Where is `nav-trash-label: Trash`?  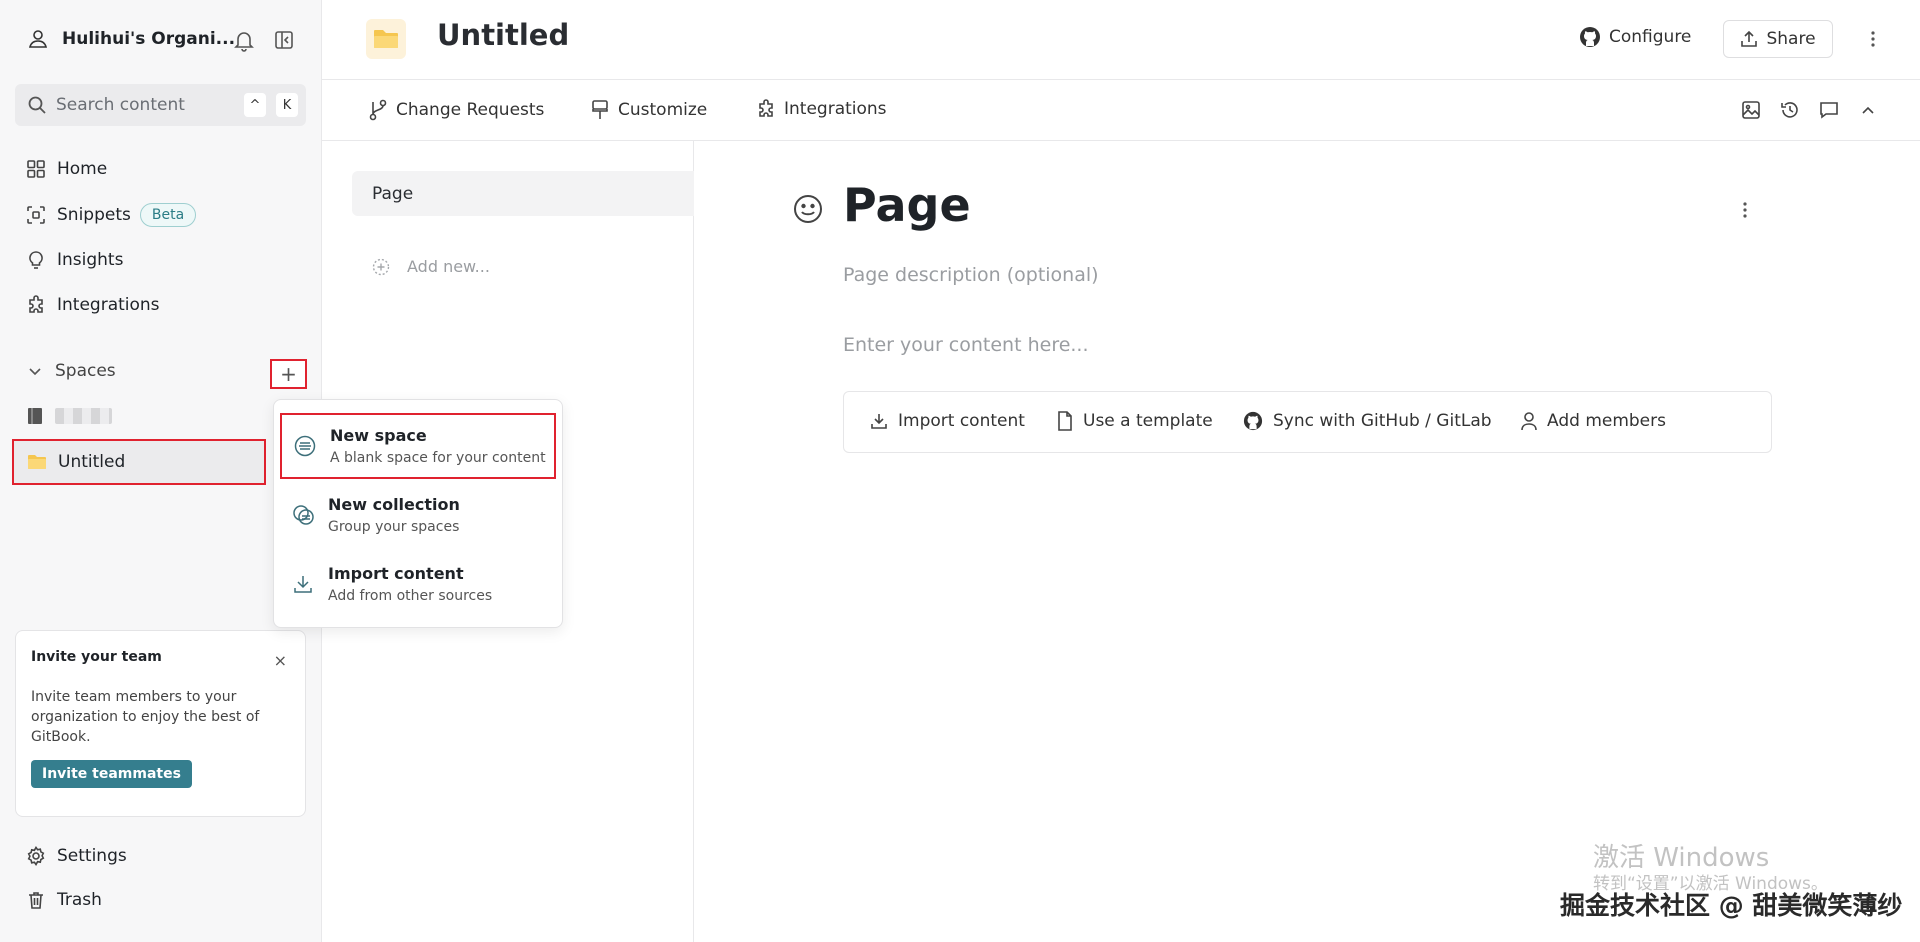
nav-trash-label: Trash is located at coordinates (79, 900).